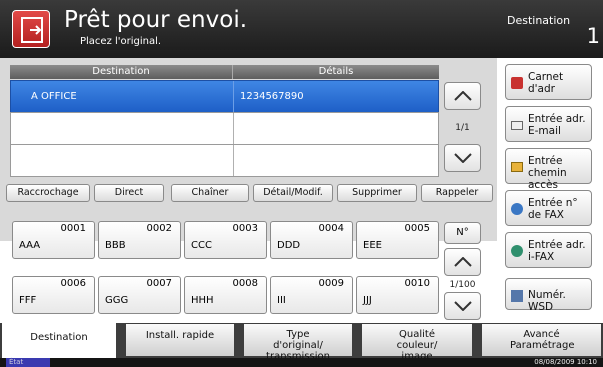 This screenshot has height=367, width=603. What do you see at coordinates (541, 340) in the screenshot?
I see `tab-advanced: Avancé Paramétrage` at bounding box center [541, 340].